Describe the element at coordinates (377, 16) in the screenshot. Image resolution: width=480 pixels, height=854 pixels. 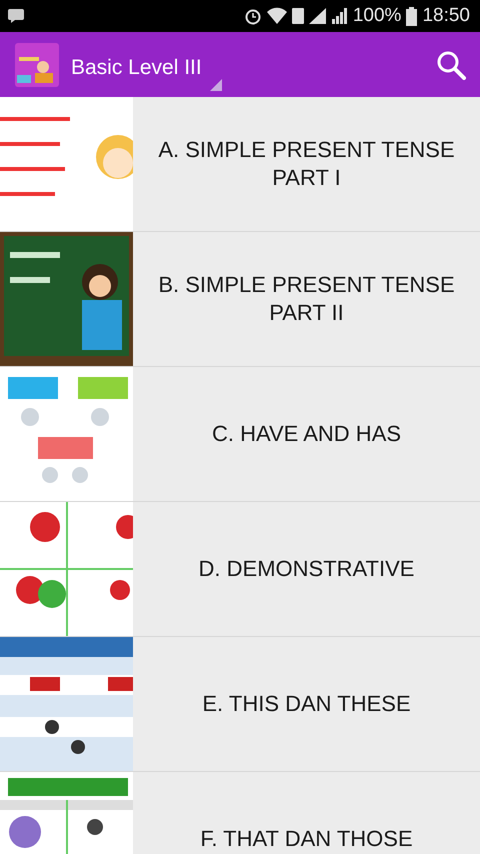
I see `battery-percent: 100%` at that location.